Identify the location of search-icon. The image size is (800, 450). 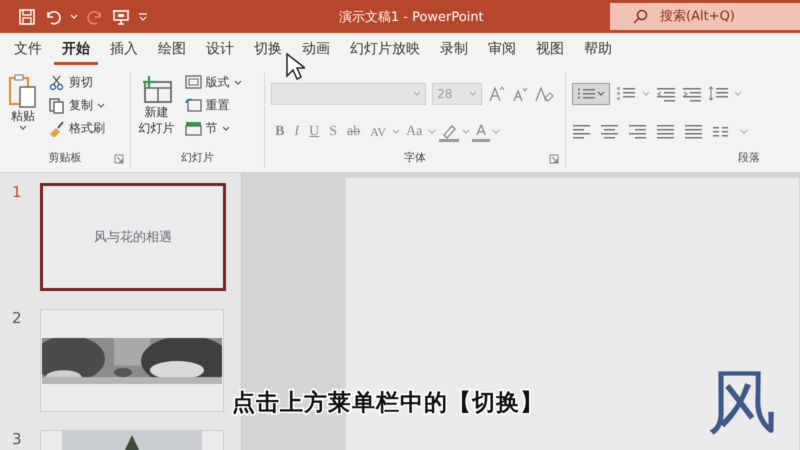
(640, 17).